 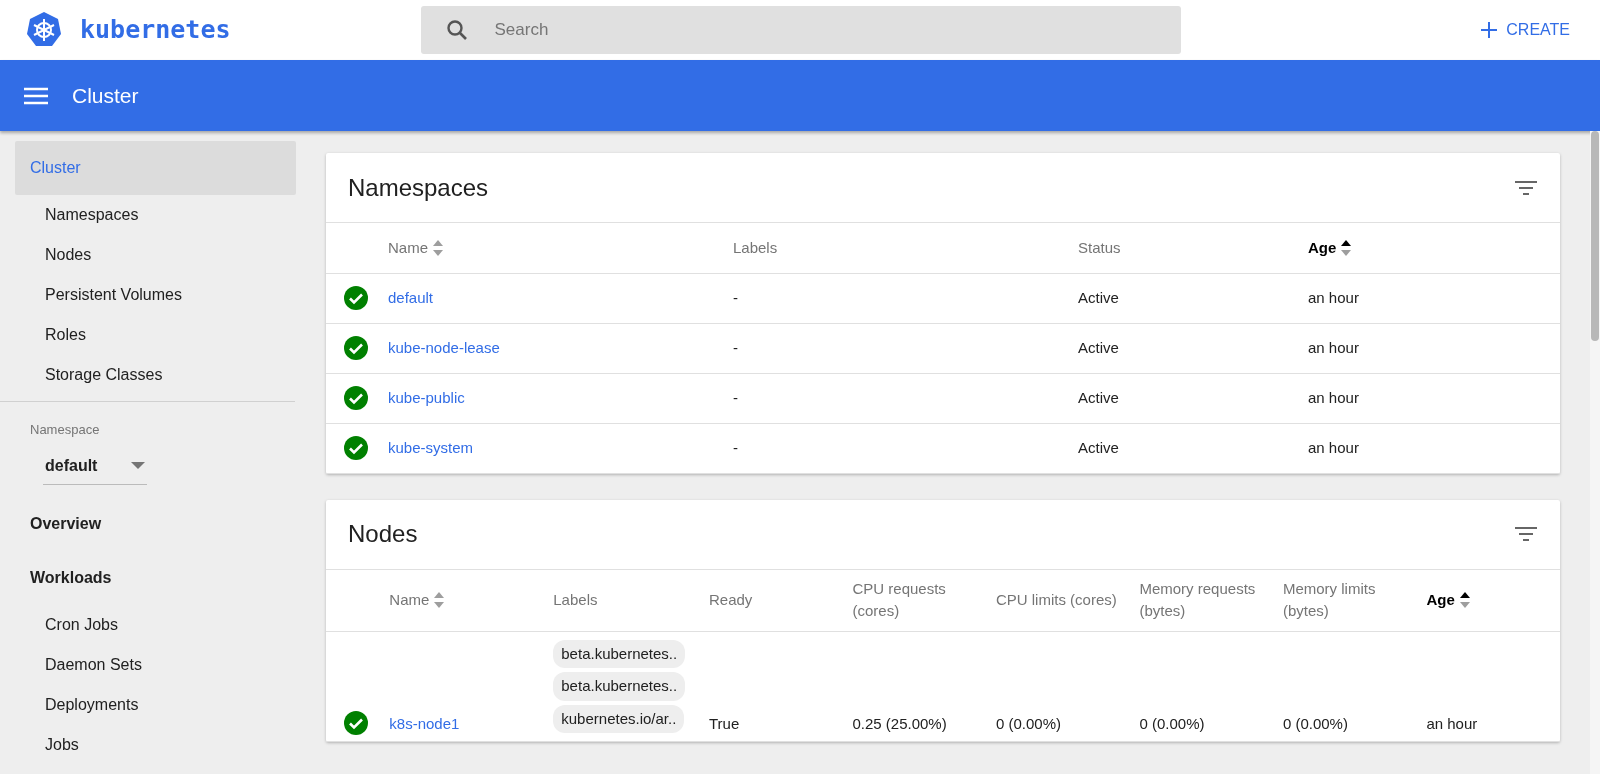 I want to click on resource-link: kube-public, so click(x=426, y=397).